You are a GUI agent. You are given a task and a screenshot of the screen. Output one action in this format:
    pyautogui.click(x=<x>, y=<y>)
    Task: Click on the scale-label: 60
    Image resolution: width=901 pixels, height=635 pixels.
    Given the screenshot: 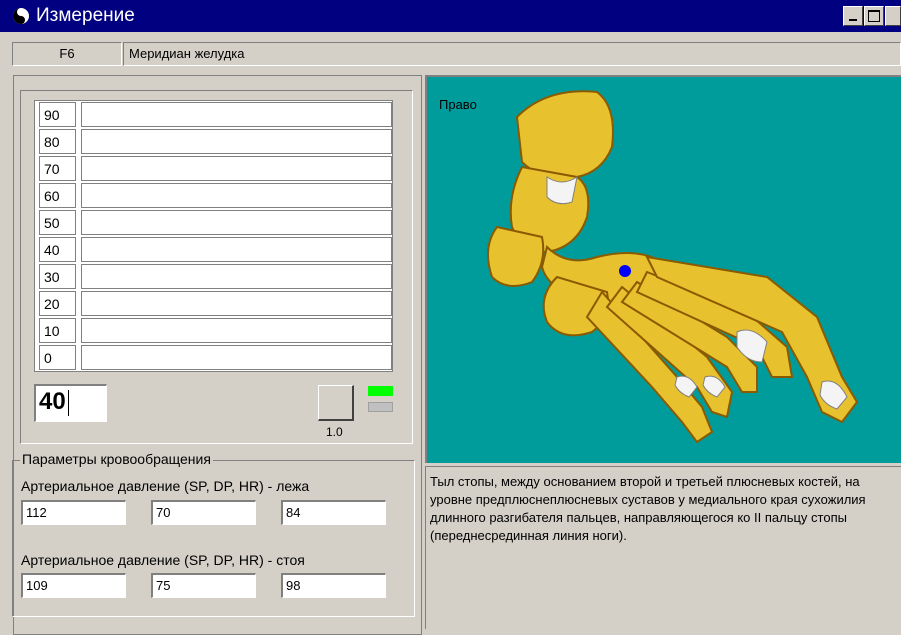 What is the action you would take?
    pyautogui.click(x=57, y=195)
    